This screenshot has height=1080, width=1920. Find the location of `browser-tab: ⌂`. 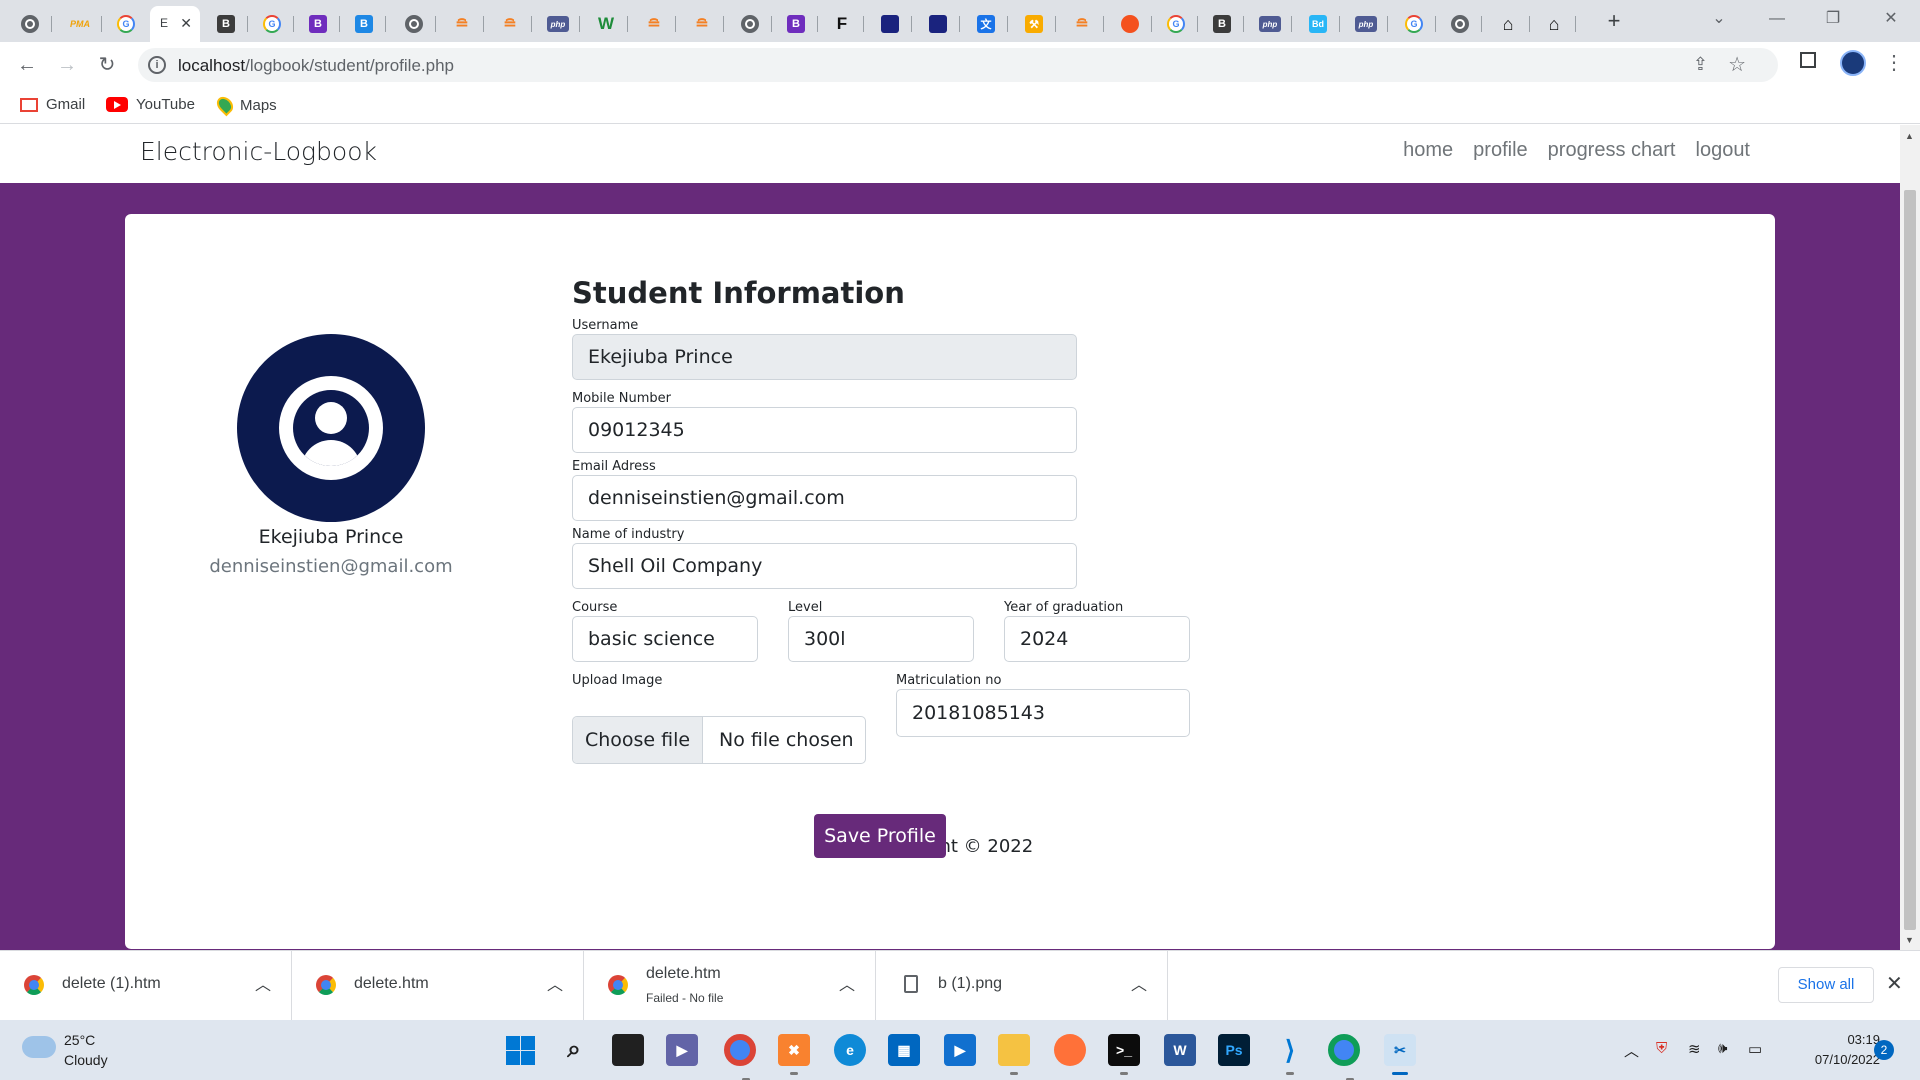

browser-tab: ⌂ is located at coordinates (1554, 24).